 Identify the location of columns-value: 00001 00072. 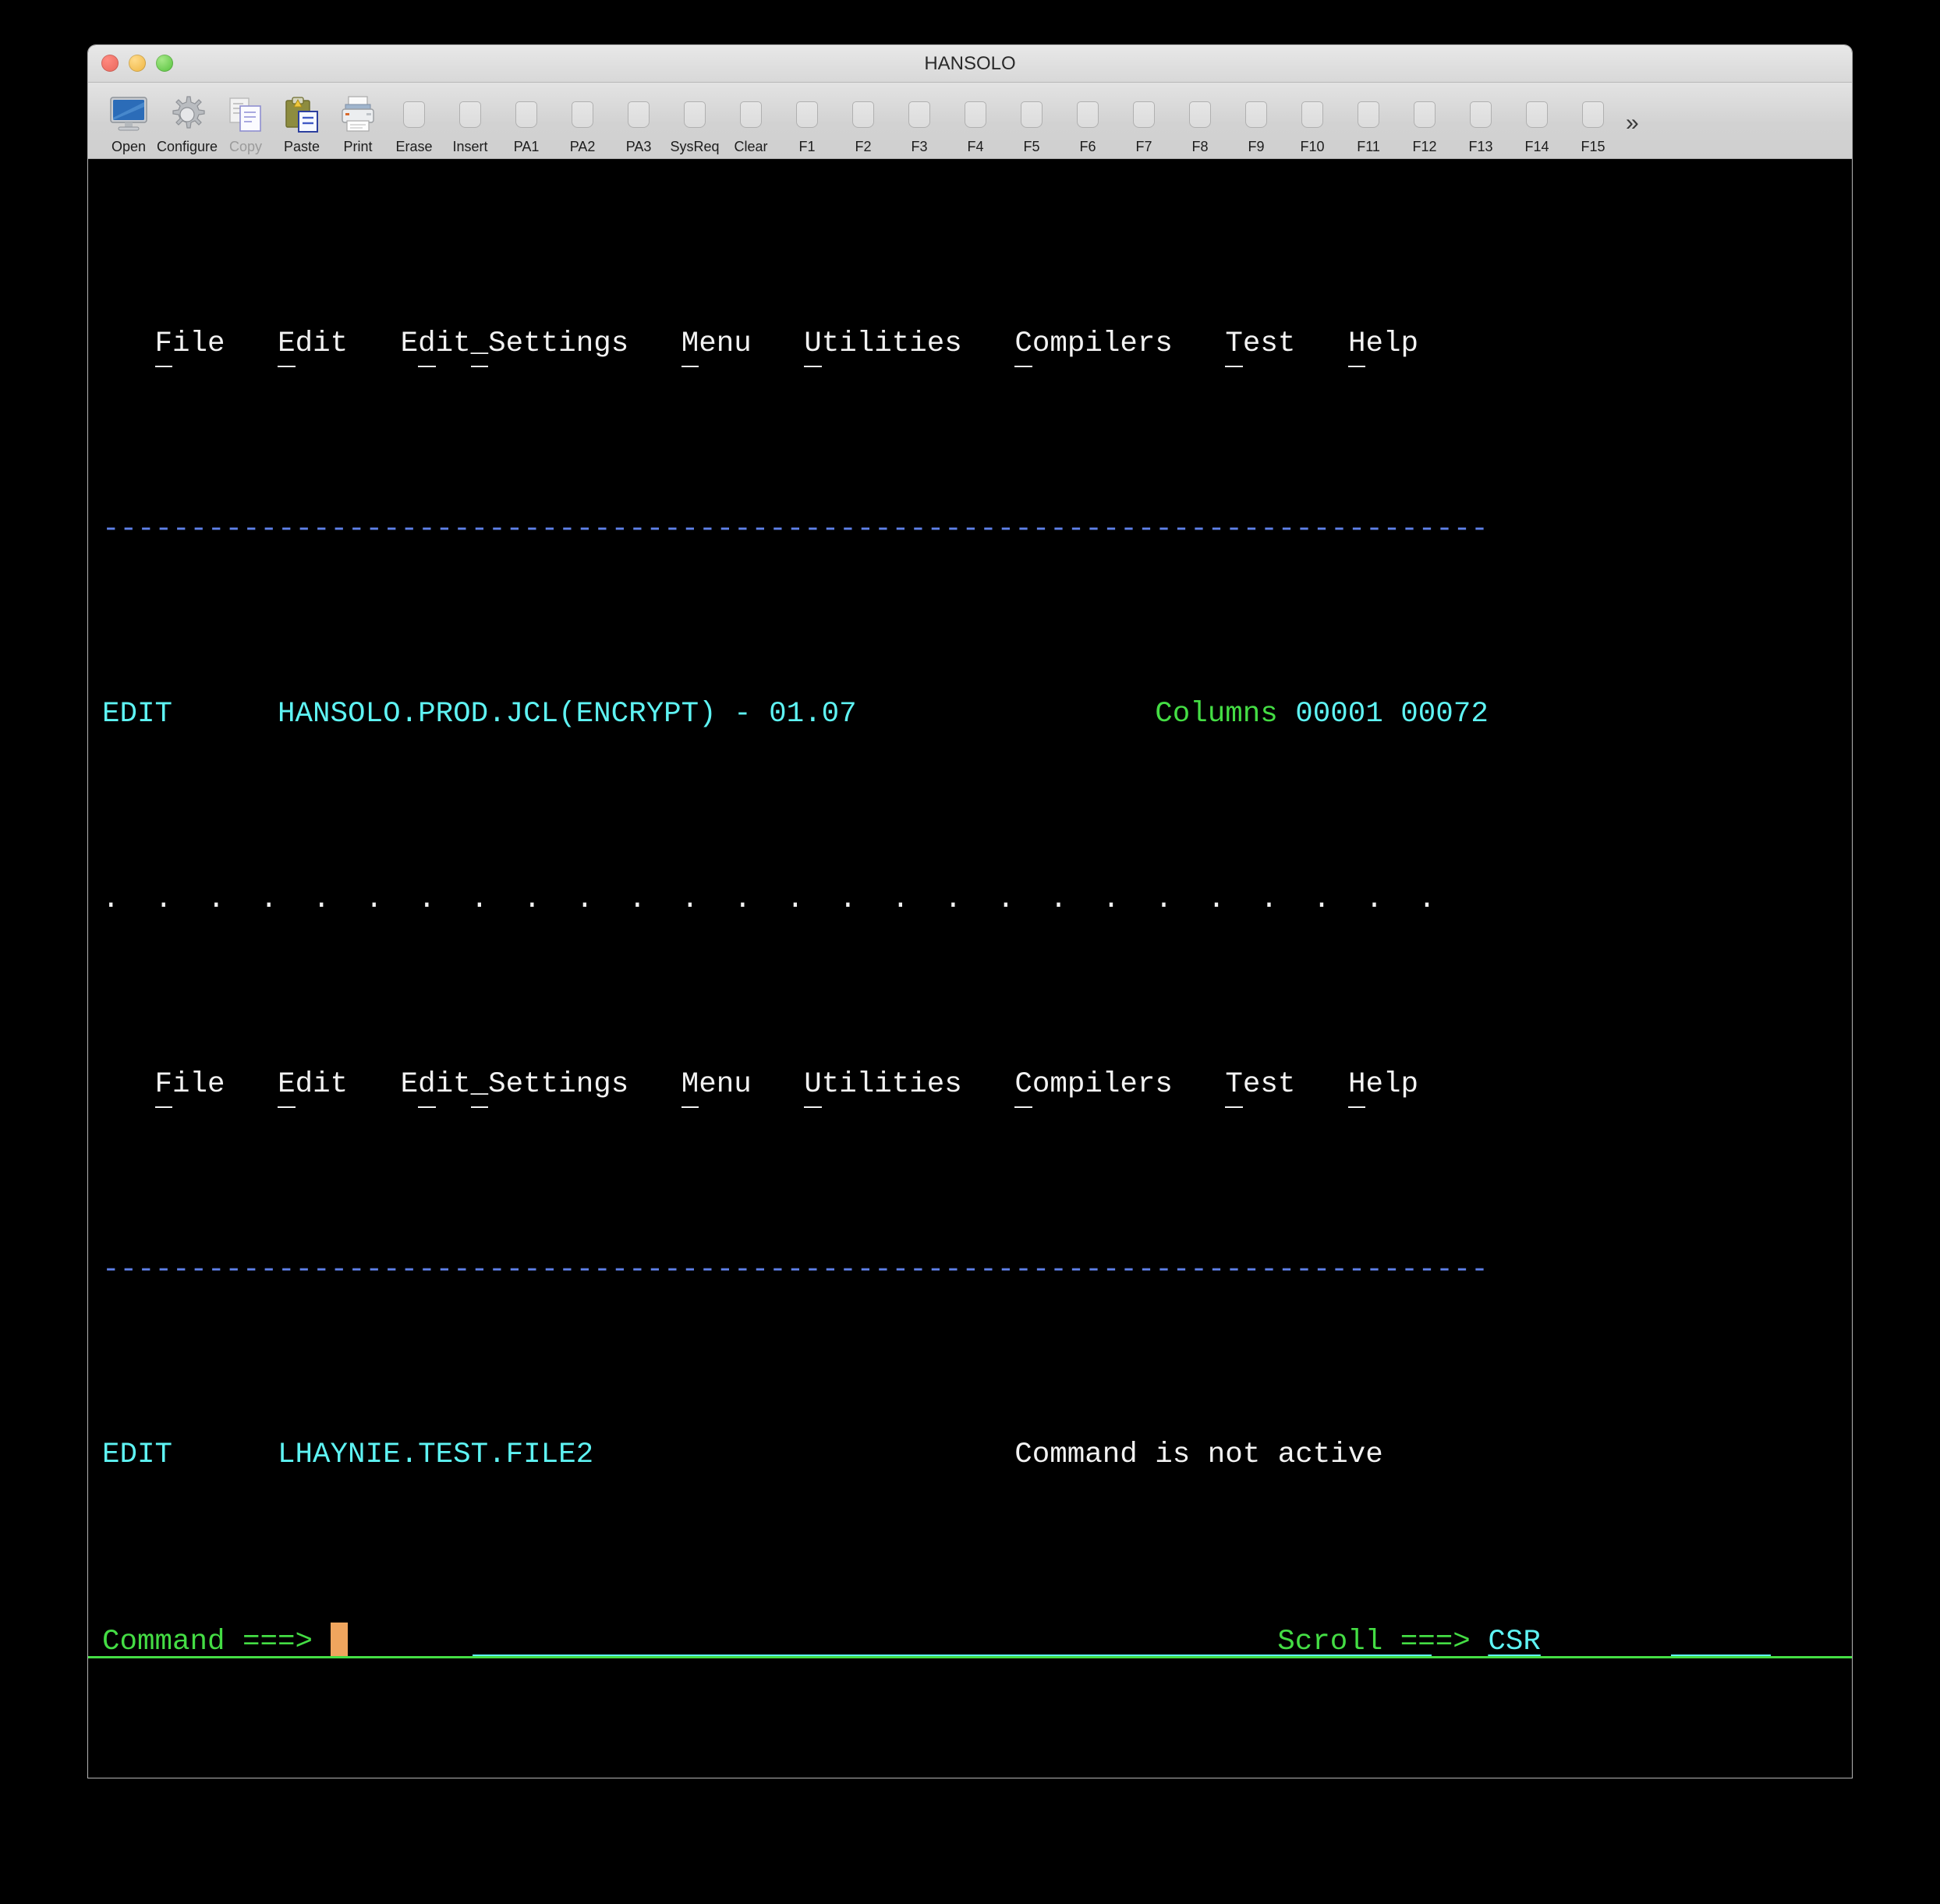
(1392, 715).